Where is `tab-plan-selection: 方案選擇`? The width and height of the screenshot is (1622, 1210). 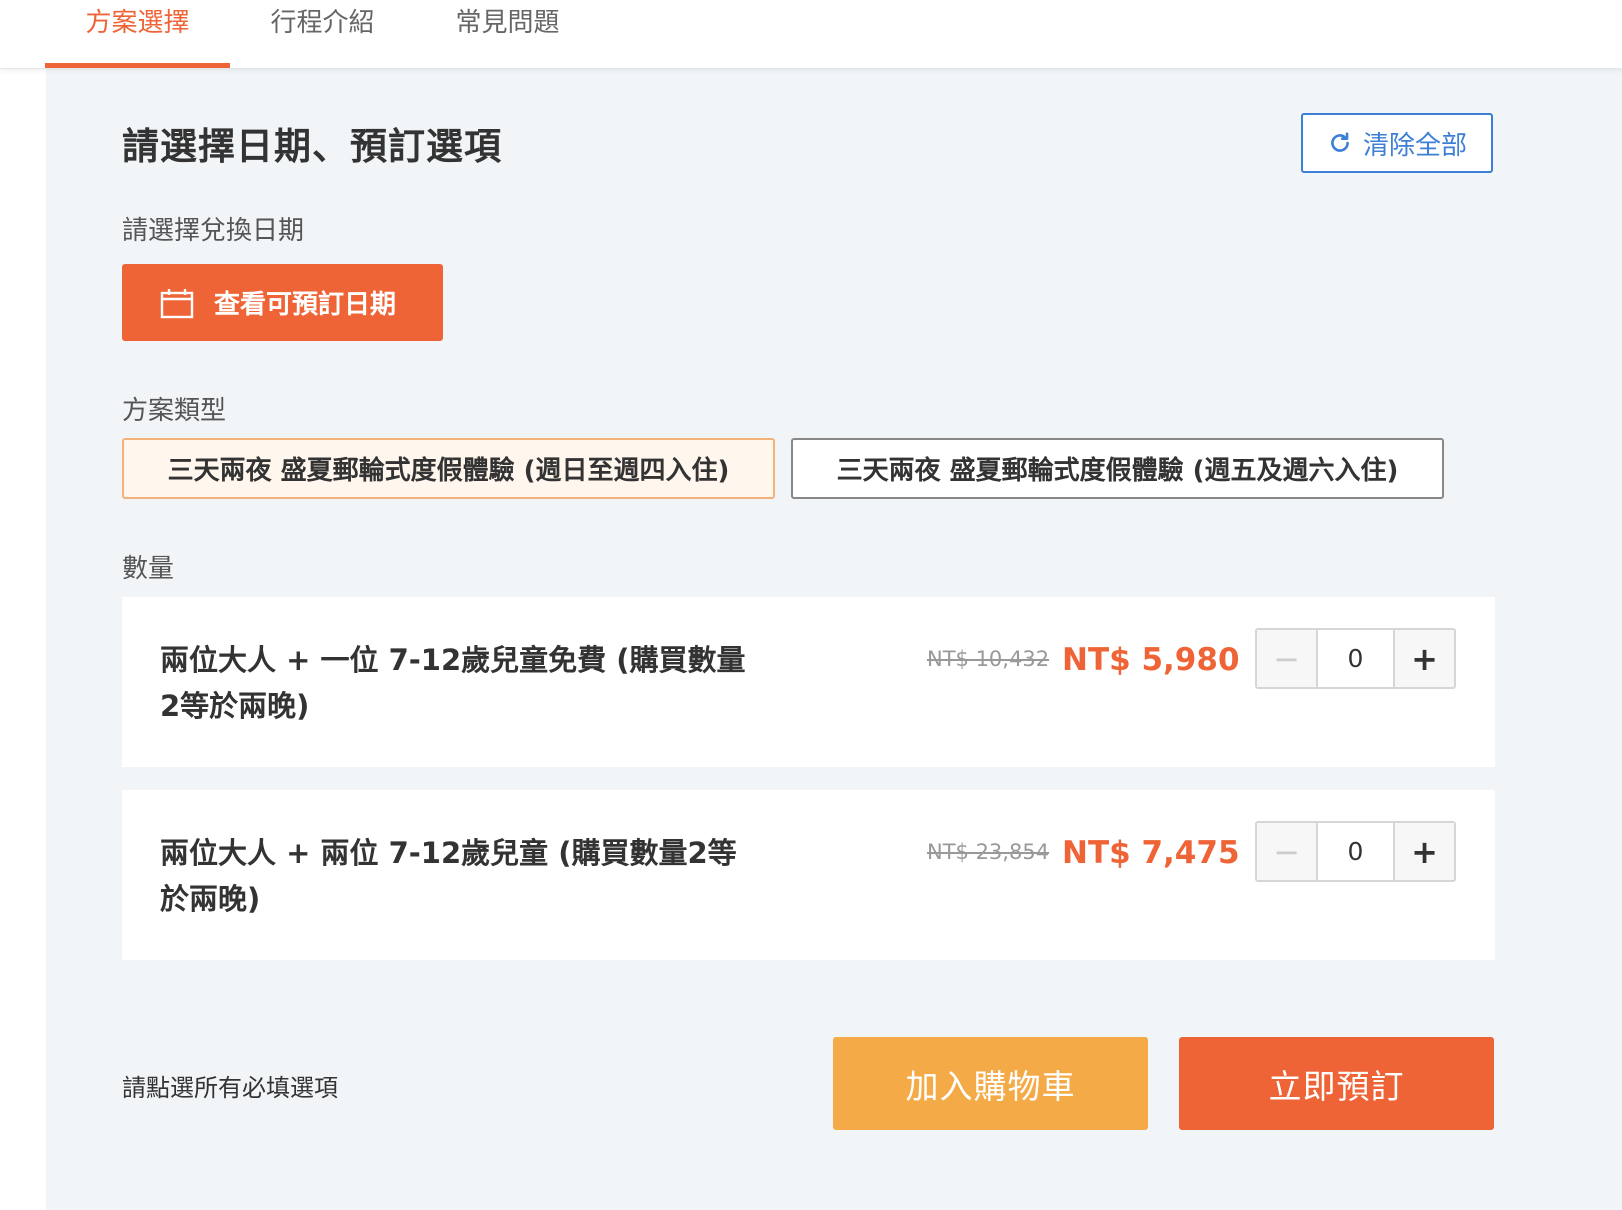 tab-plan-selection: 方案選擇 is located at coordinates (137, 34).